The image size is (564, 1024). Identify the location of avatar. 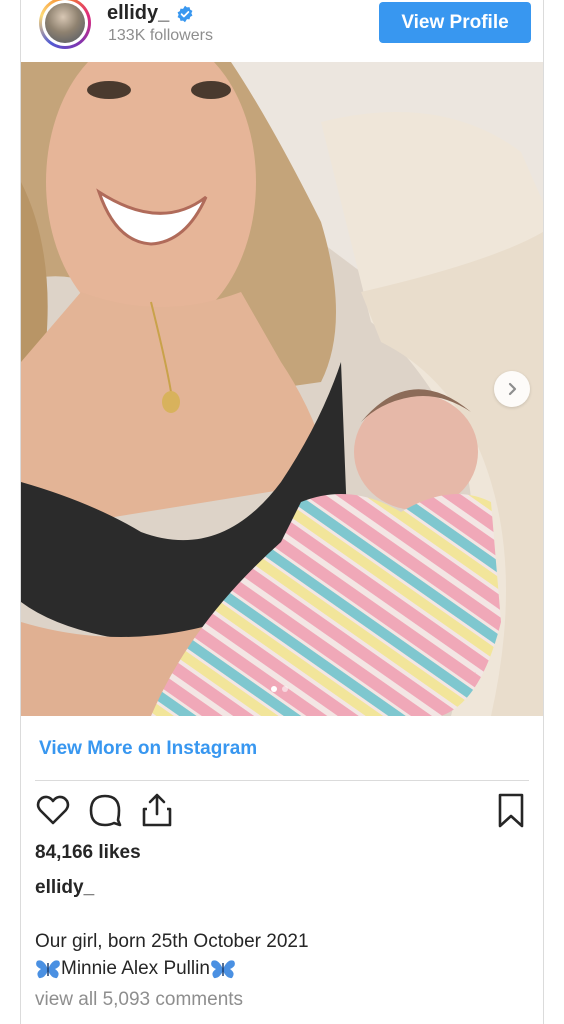
(65, 24).